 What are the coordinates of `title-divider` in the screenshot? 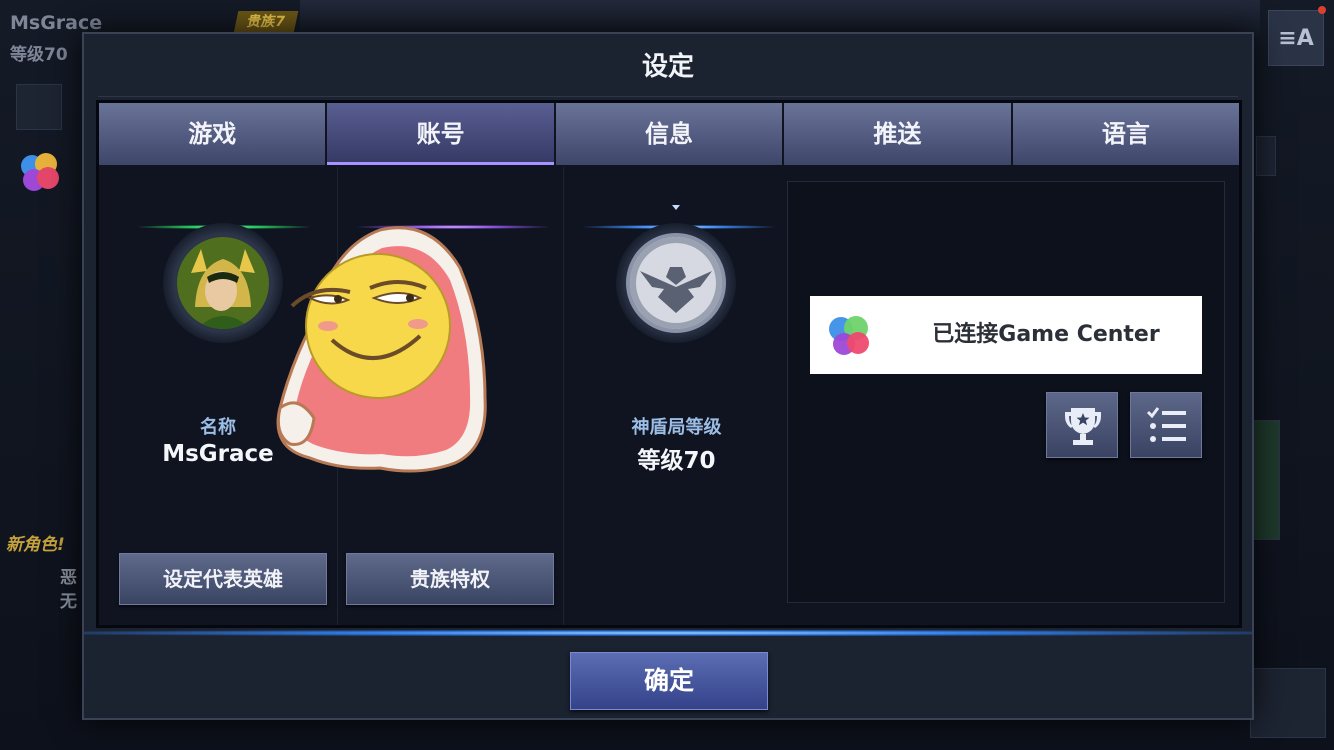 It's located at (668, 96).